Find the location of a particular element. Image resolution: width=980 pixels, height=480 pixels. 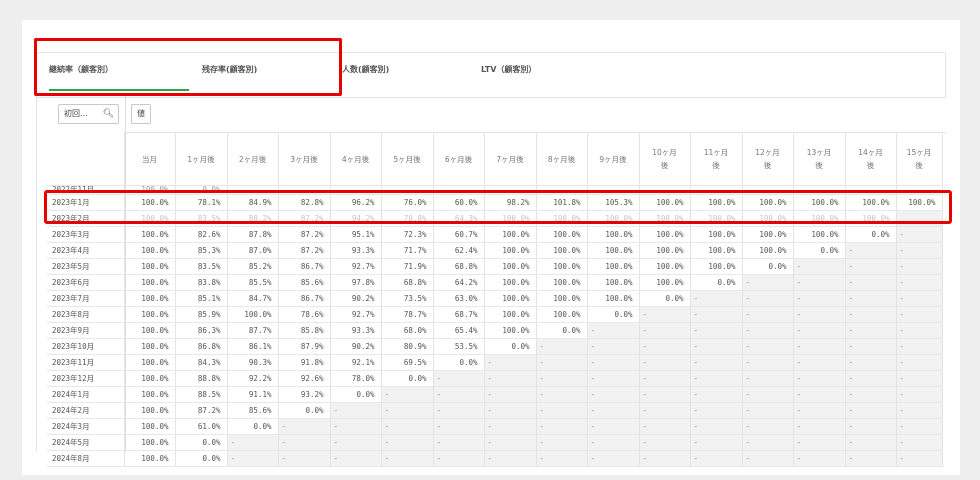

table-cell: 85.1% is located at coordinates (201, 298).